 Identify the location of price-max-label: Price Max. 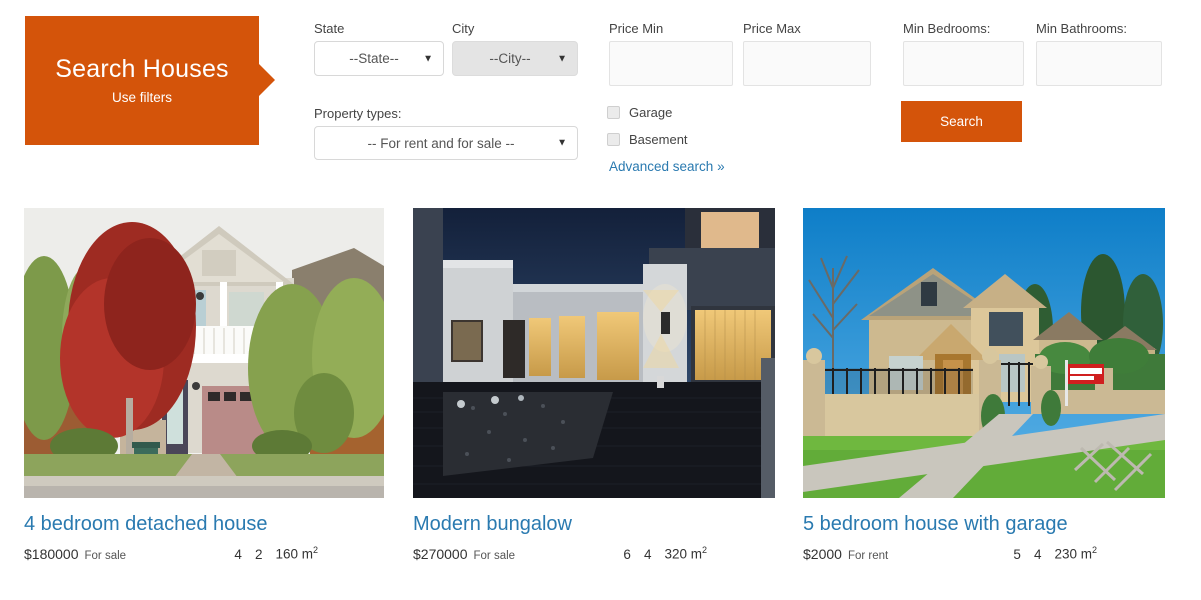
(772, 28).